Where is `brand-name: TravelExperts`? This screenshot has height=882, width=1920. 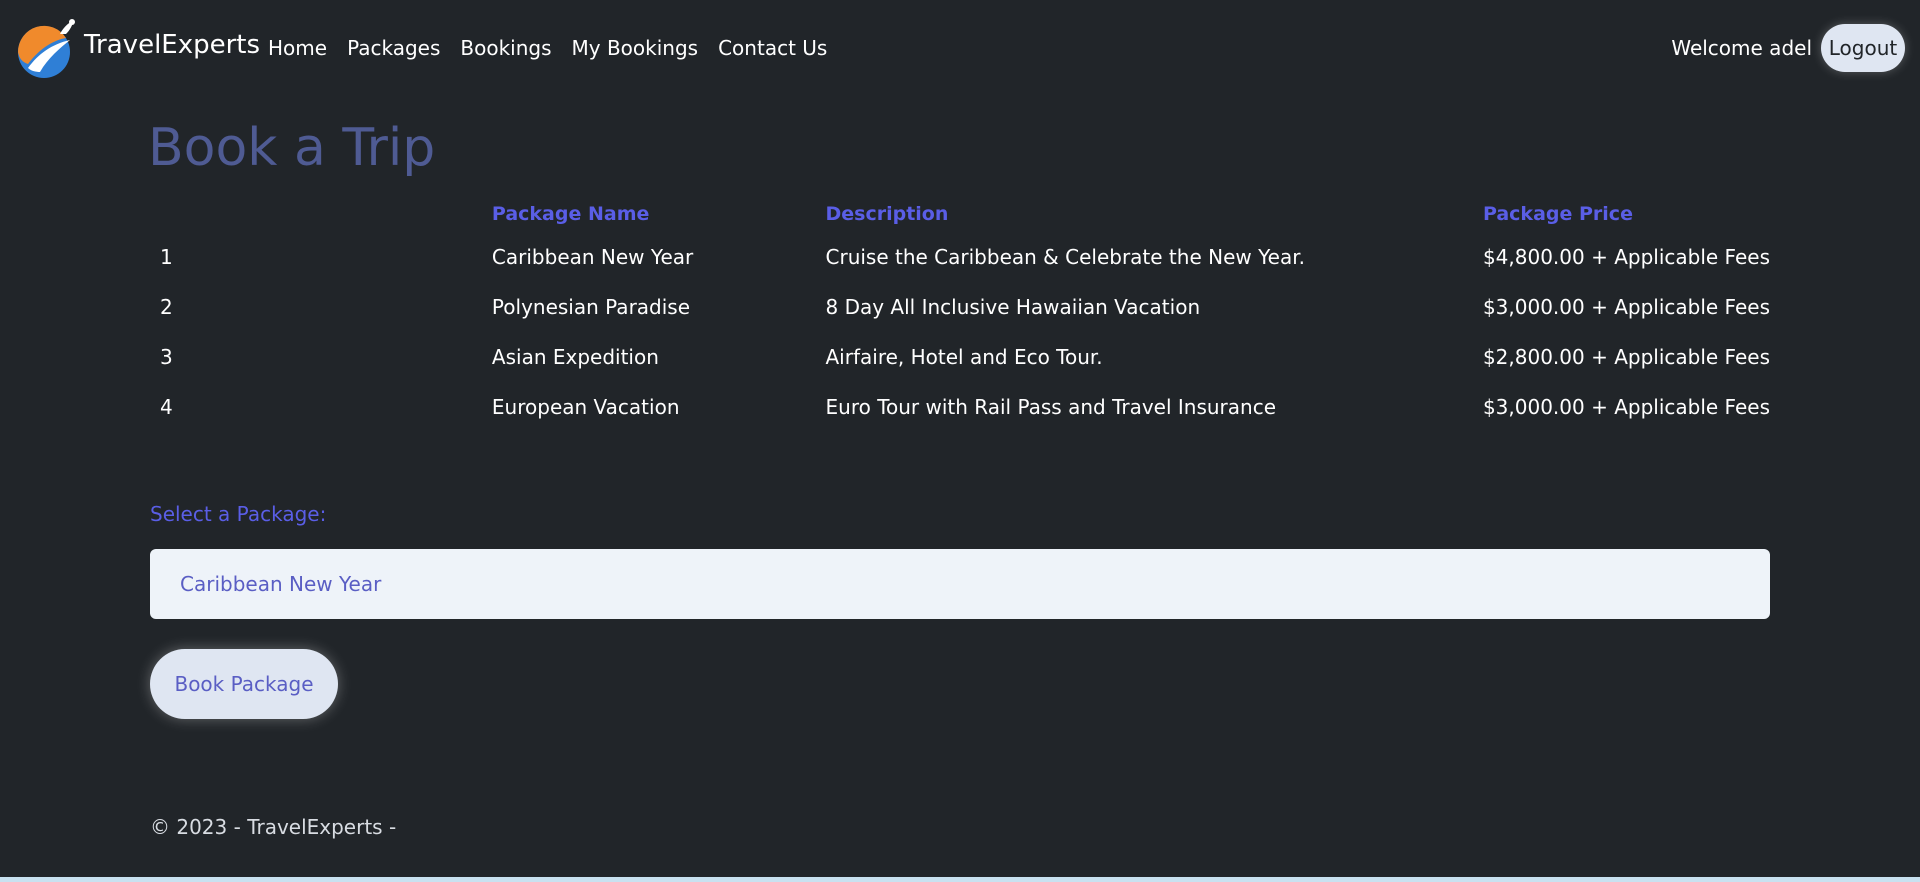 brand-name: TravelExperts is located at coordinates (172, 45).